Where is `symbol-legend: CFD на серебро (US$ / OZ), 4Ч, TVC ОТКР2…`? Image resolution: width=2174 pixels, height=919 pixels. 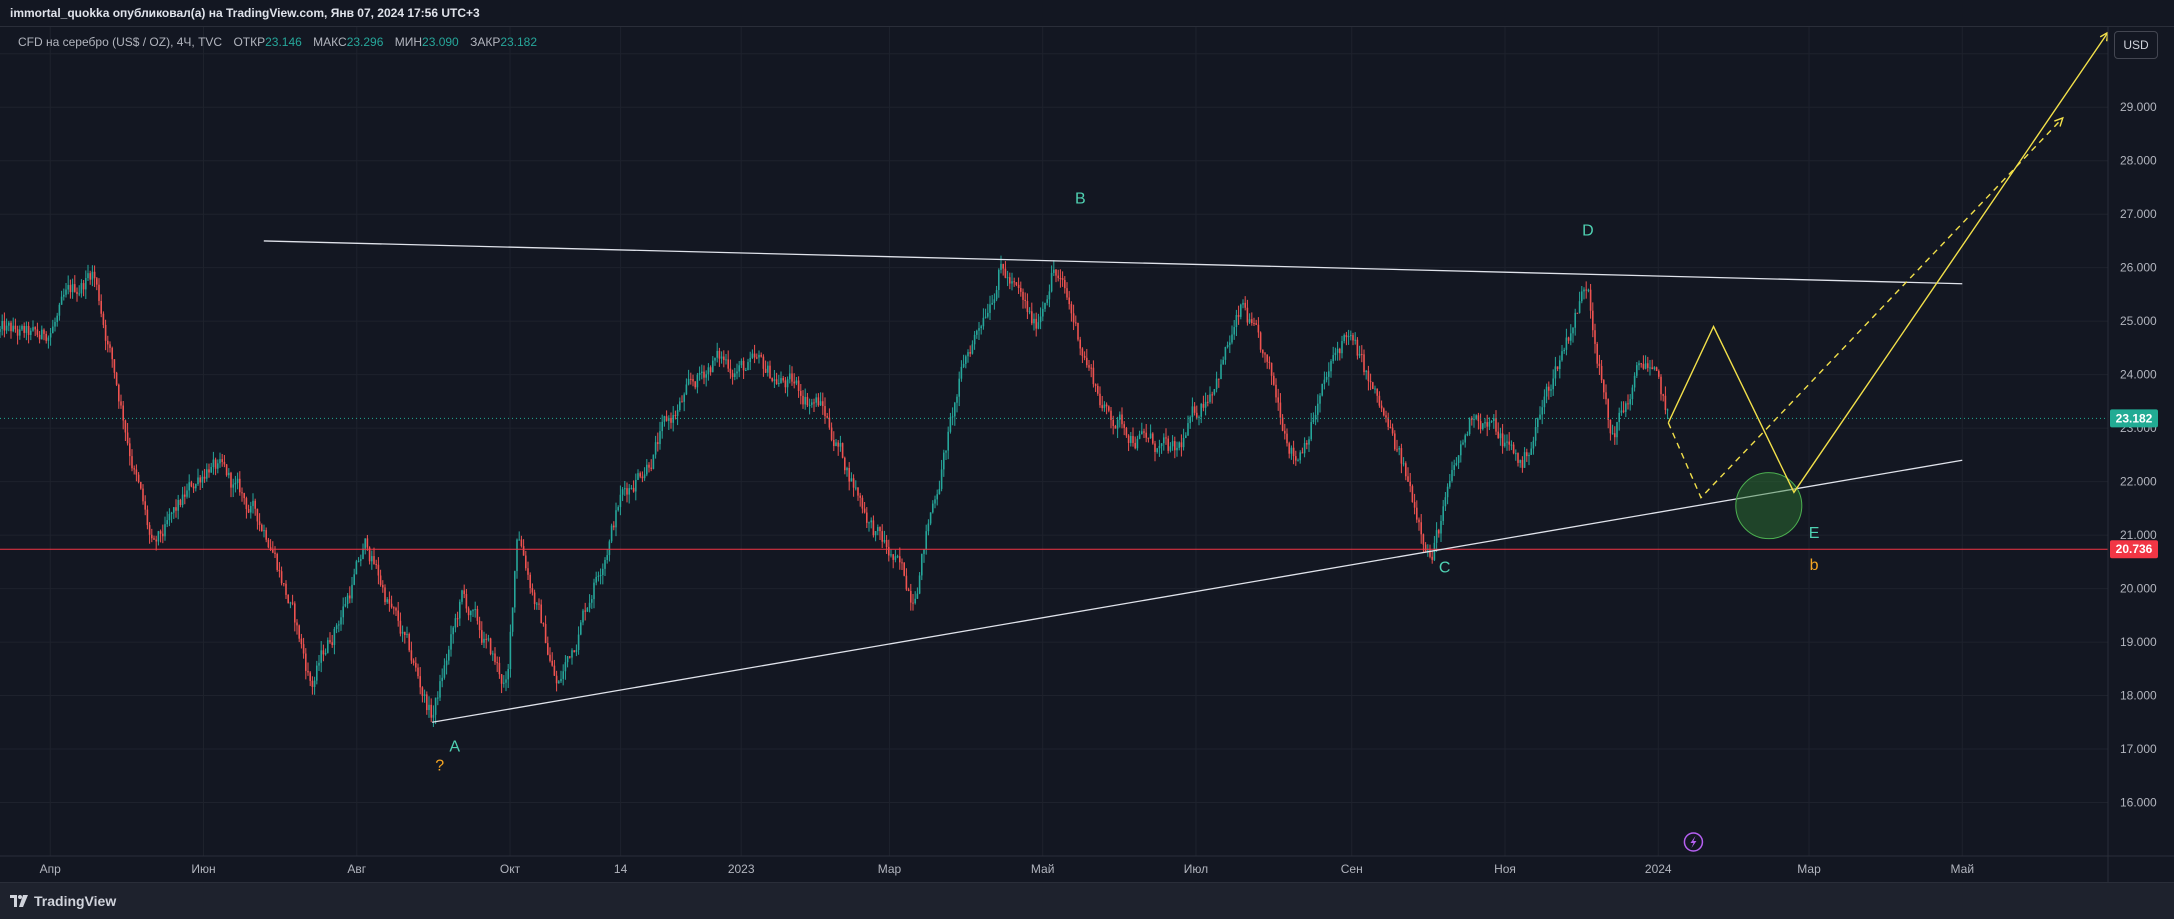 symbol-legend: CFD на серебро (US$ / OZ), 4Ч, TVC ОТКР2… is located at coordinates (277, 42).